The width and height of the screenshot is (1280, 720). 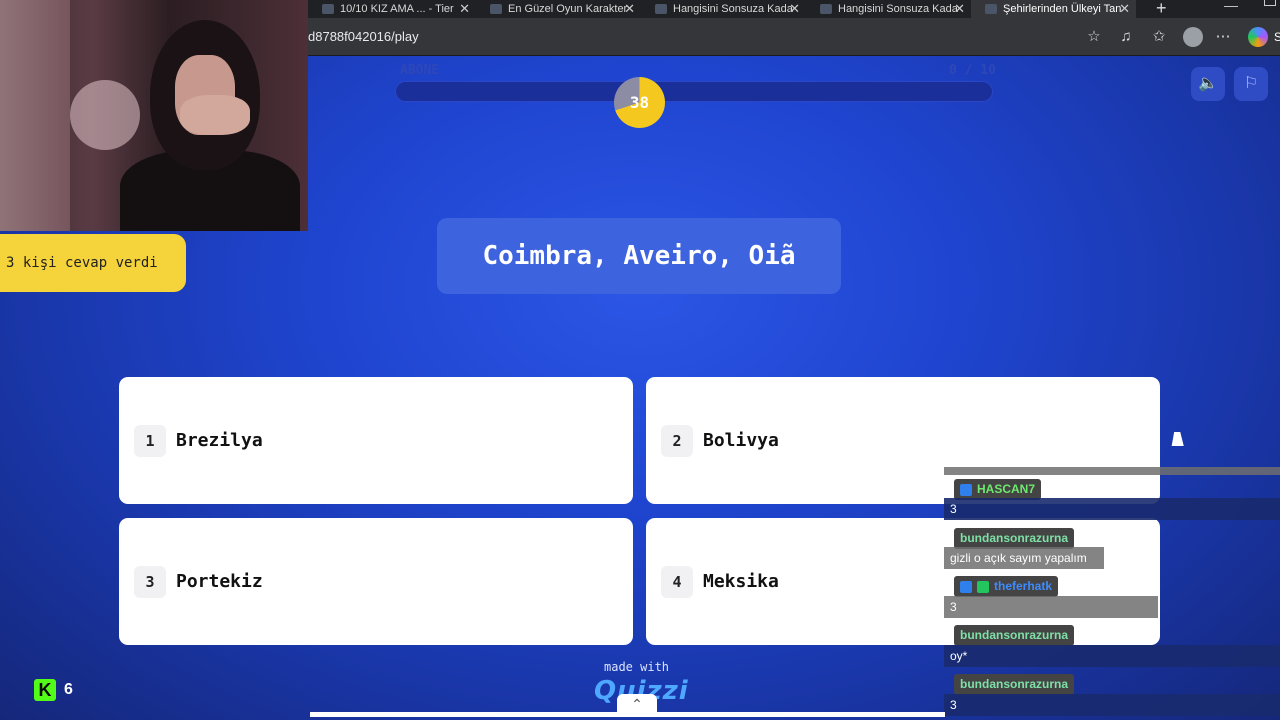 I want to click on chat-username: theferhatk, so click(x=1006, y=586).